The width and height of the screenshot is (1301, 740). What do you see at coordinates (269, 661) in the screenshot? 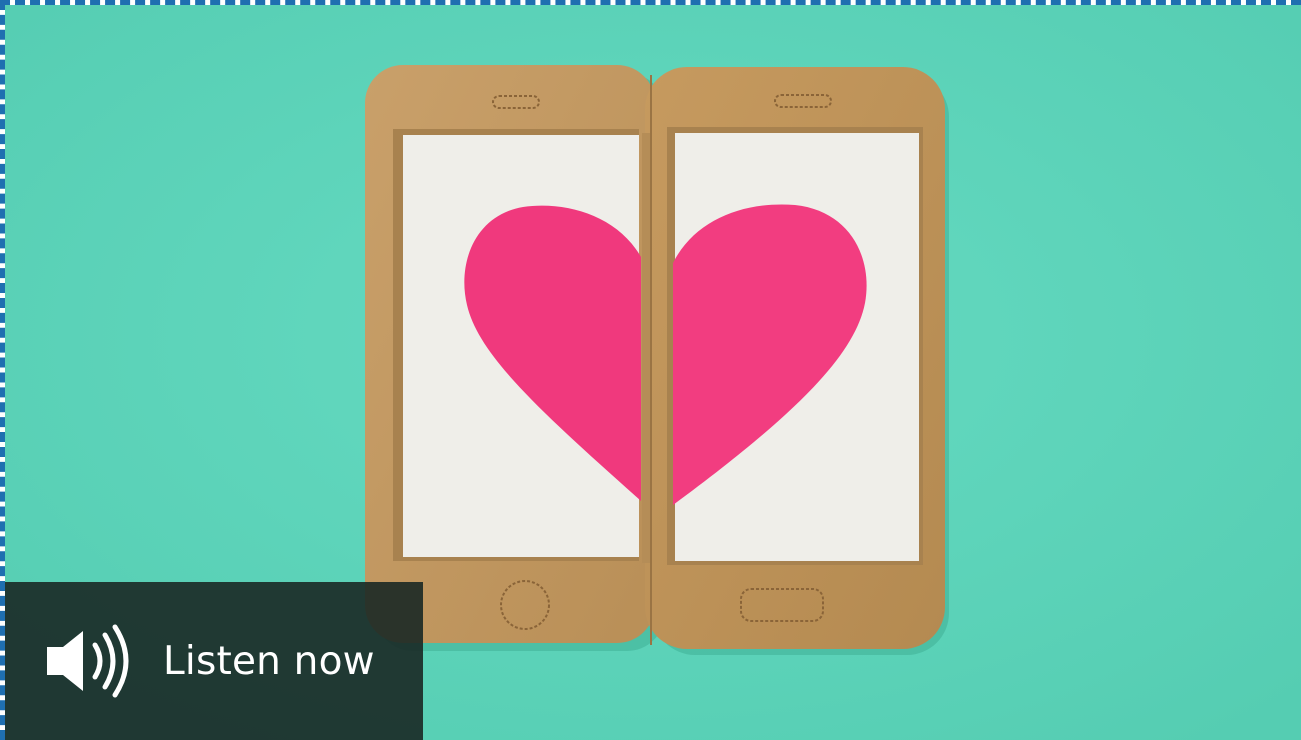
I see `listen-now-label: Listen now` at bounding box center [269, 661].